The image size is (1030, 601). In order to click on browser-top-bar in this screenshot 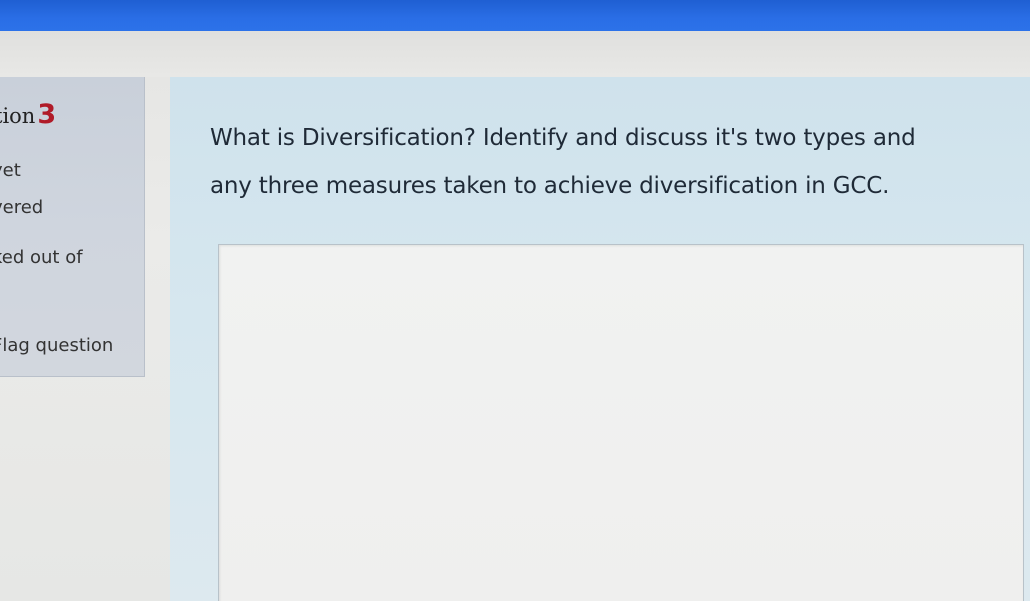, I will do `click(515, 15)`.